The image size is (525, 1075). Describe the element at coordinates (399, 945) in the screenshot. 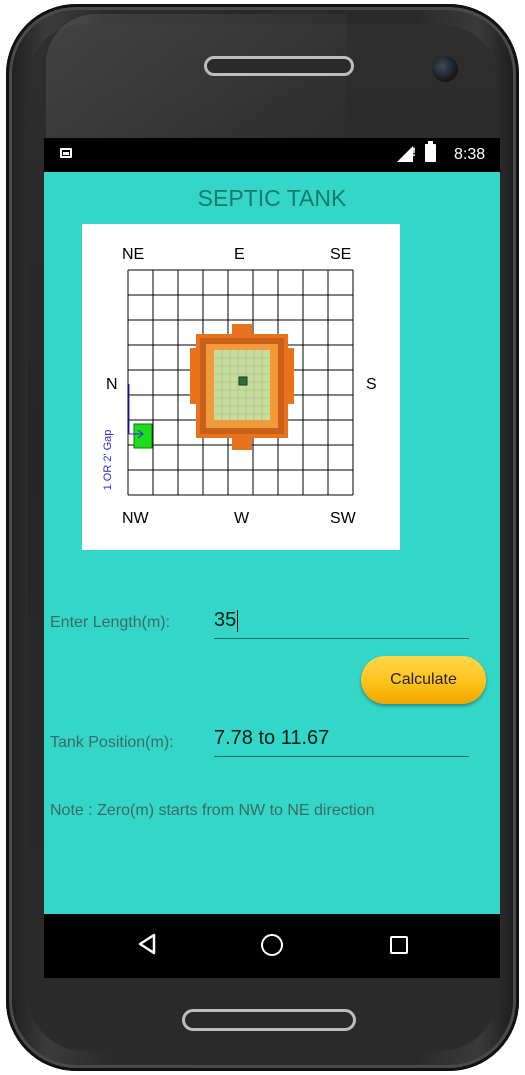

I see `recent-apps-icon` at that location.